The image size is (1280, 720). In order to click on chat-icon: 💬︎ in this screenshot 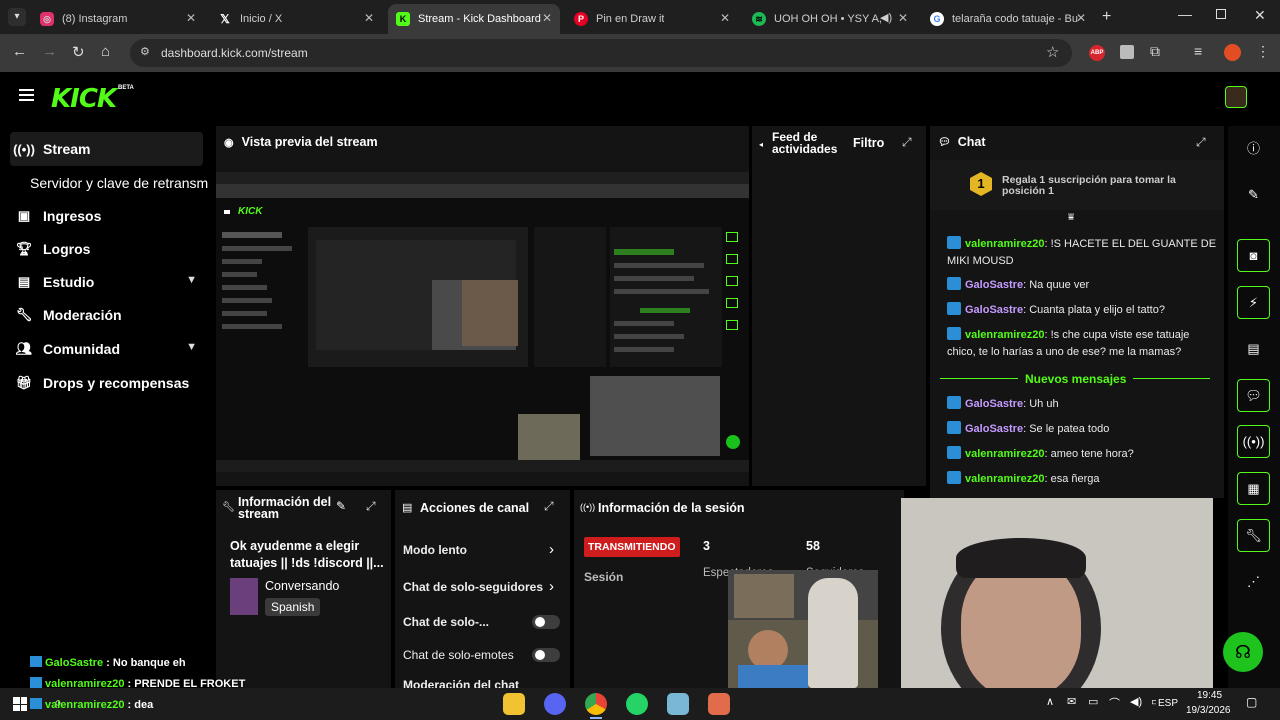, I will do `click(1253, 395)`.